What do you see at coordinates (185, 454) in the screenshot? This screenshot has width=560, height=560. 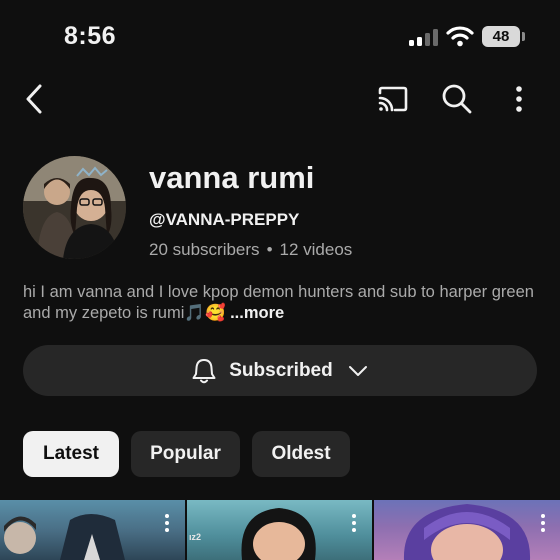 I see `chip-popular: Popular` at bounding box center [185, 454].